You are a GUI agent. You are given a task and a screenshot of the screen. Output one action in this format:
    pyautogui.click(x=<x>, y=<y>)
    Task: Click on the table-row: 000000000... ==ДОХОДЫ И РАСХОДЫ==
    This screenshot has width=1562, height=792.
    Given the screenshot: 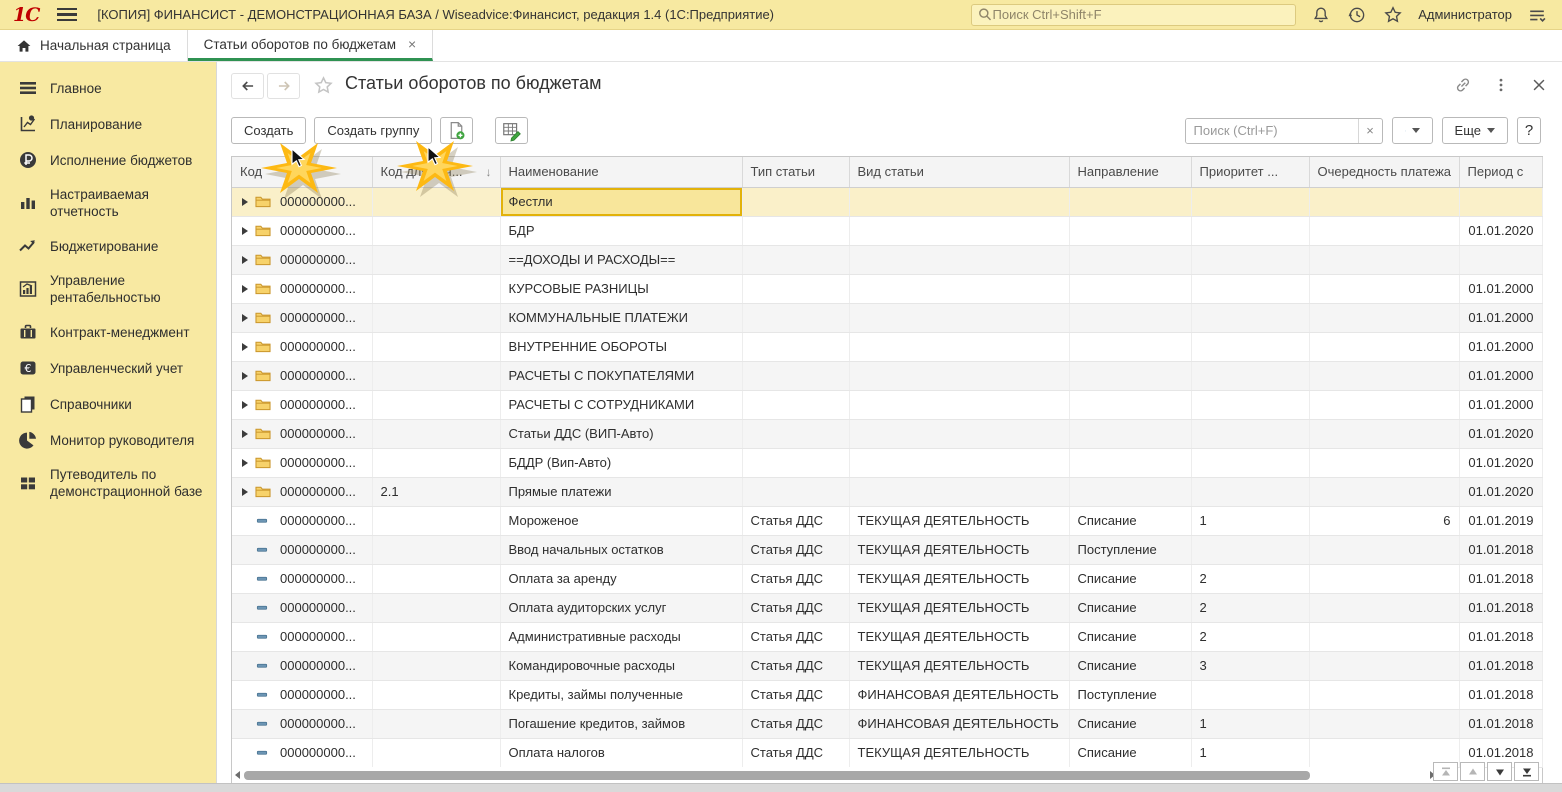 What is the action you would take?
    pyautogui.click(x=887, y=260)
    